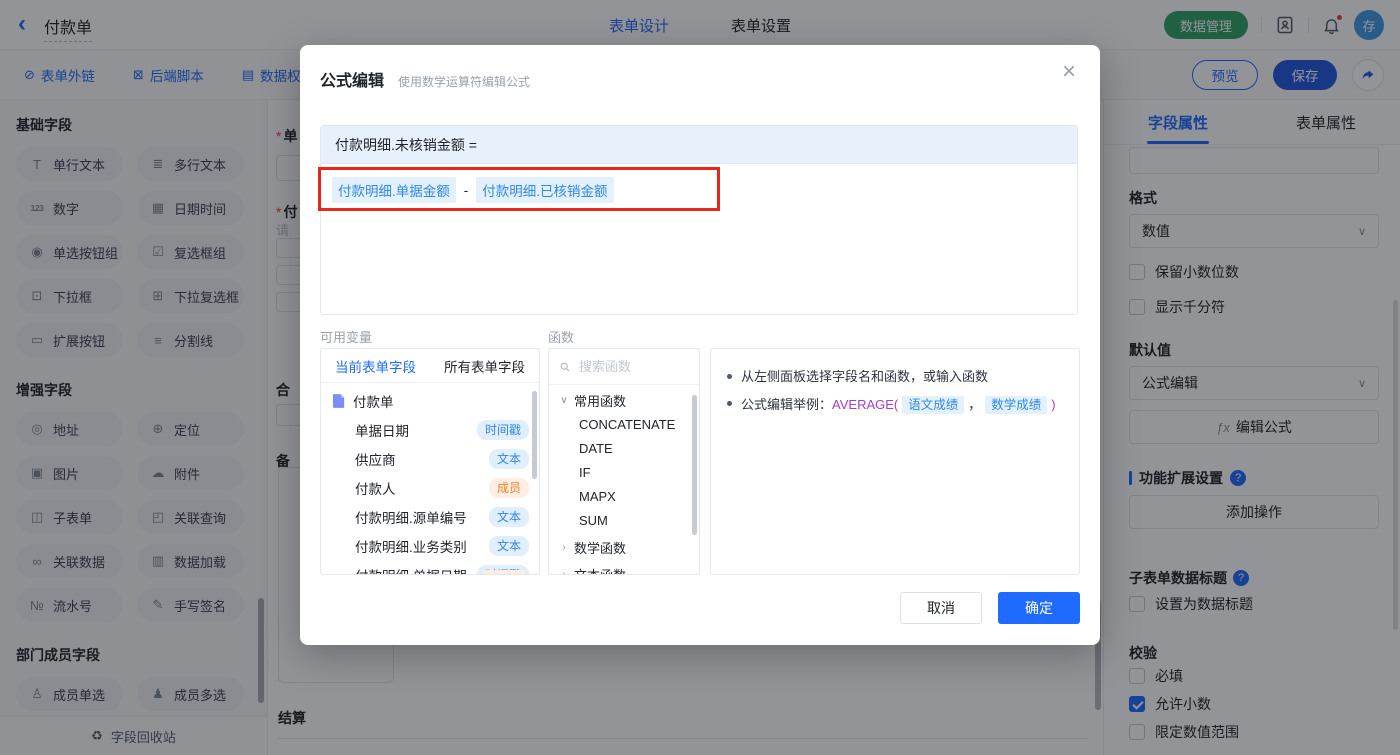  What do you see at coordinates (1053, 404) in the screenshot?
I see `example-function-close: )` at bounding box center [1053, 404].